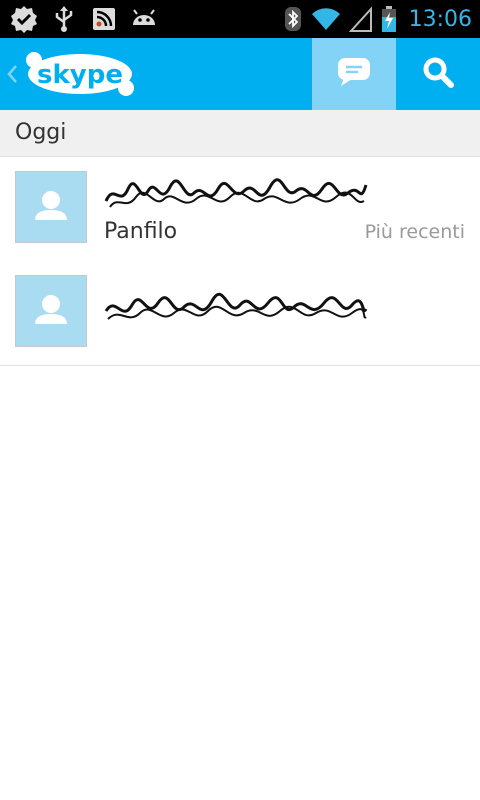 Image resolution: width=480 pixels, height=800 pixels. Describe the element at coordinates (293, 19) in the screenshot. I see `bluetooth-icon` at that location.